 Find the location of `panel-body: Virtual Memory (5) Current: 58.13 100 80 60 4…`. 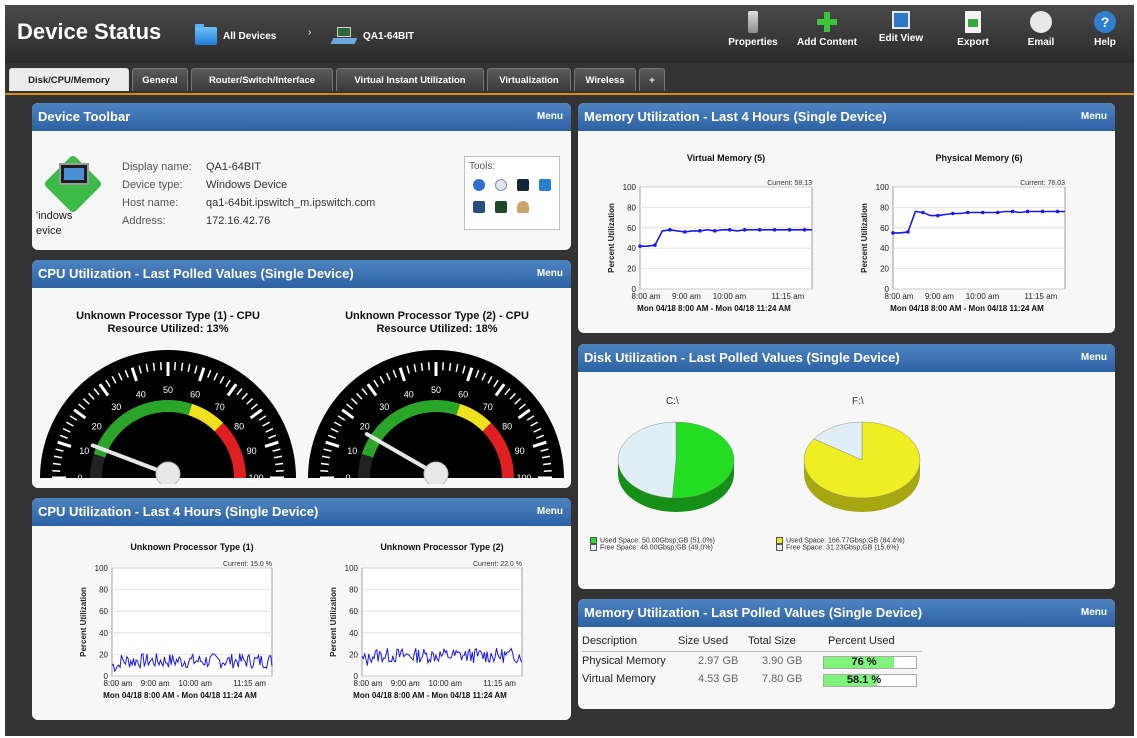

panel-body: Virtual Memory (5) Current: 58.13 100 80 60 4… is located at coordinates (846, 232).